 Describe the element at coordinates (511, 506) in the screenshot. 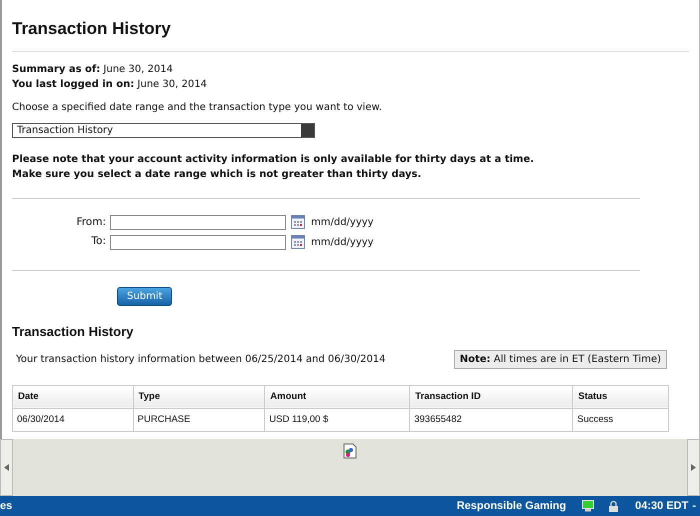

I see `responsible-gaming-link: Responsible Gaming` at that location.